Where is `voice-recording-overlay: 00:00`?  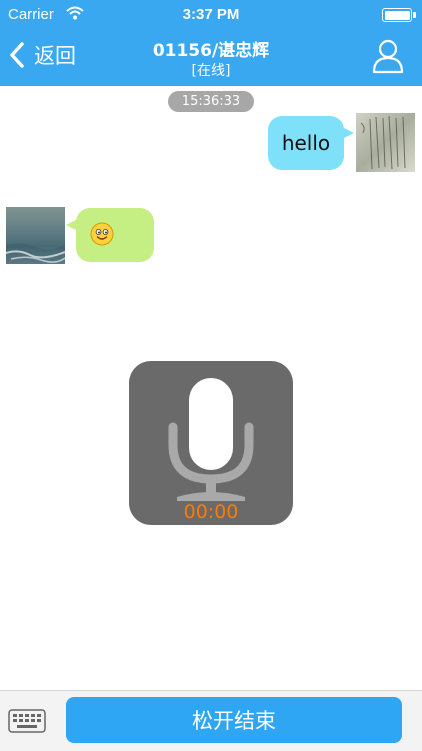
voice-recording-overlay: 00:00 is located at coordinates (211, 443).